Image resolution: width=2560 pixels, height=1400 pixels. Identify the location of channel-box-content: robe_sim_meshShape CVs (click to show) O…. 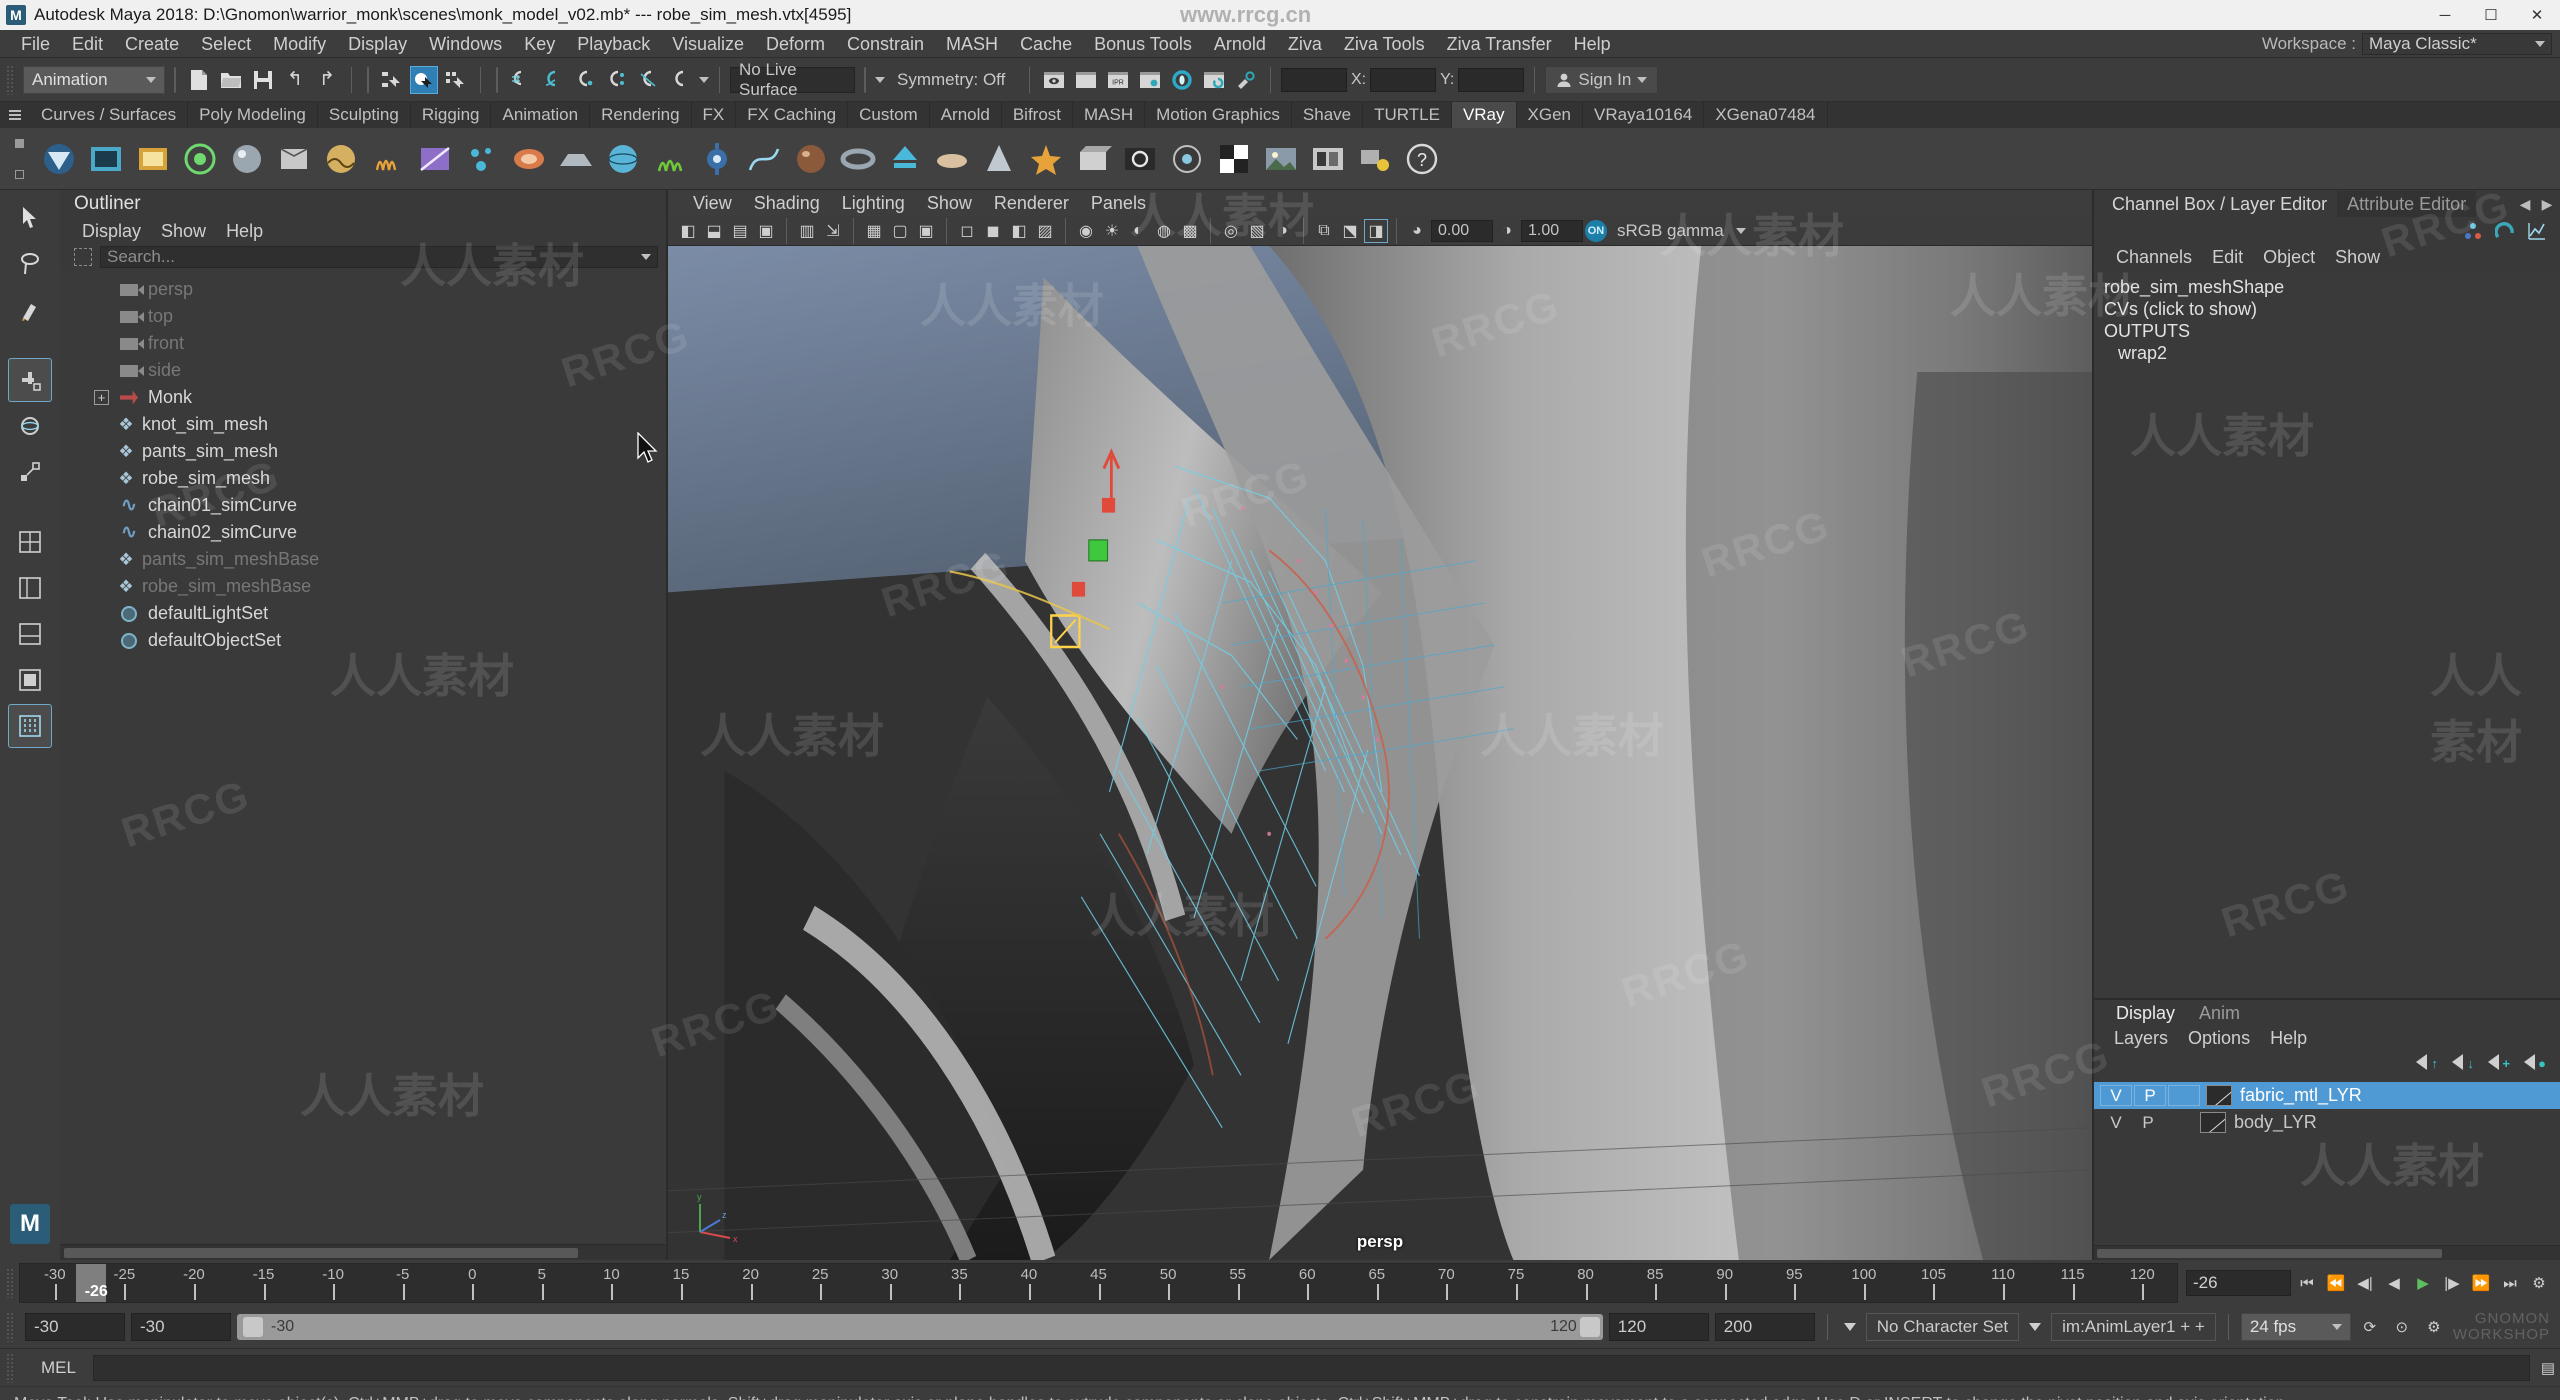
(2327, 634).